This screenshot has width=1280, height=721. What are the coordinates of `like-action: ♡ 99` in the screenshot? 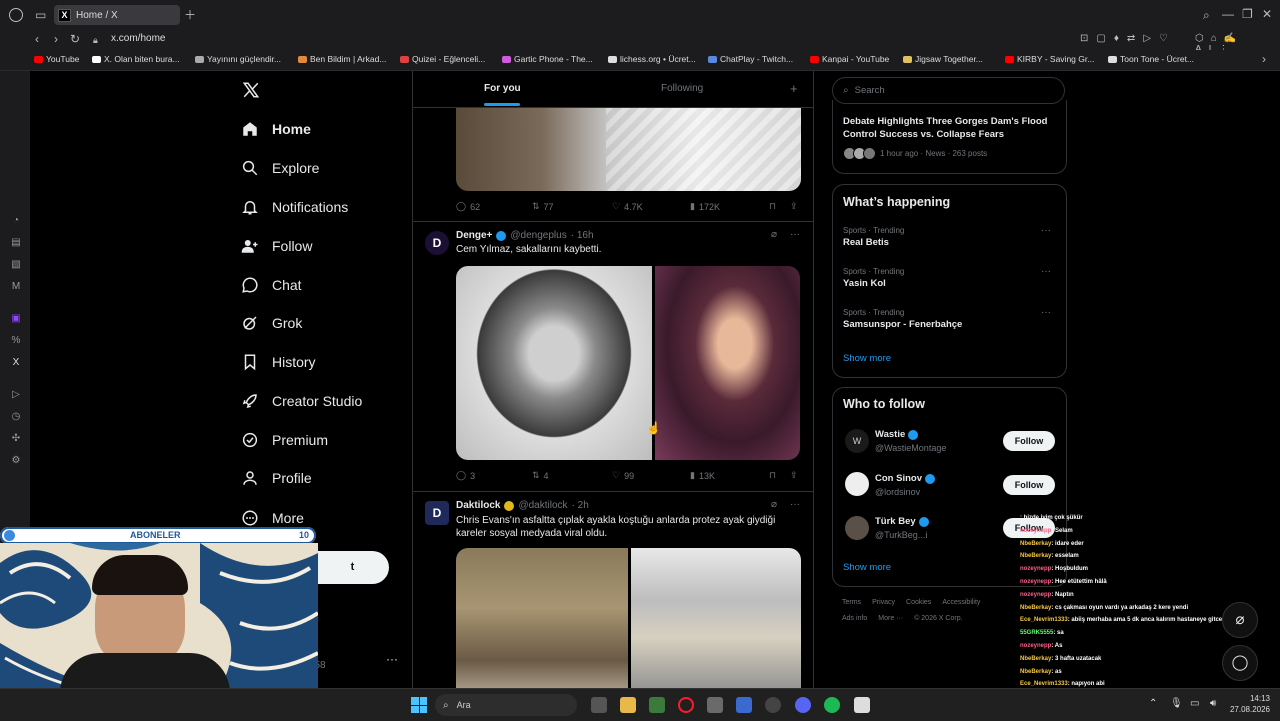 It's located at (623, 475).